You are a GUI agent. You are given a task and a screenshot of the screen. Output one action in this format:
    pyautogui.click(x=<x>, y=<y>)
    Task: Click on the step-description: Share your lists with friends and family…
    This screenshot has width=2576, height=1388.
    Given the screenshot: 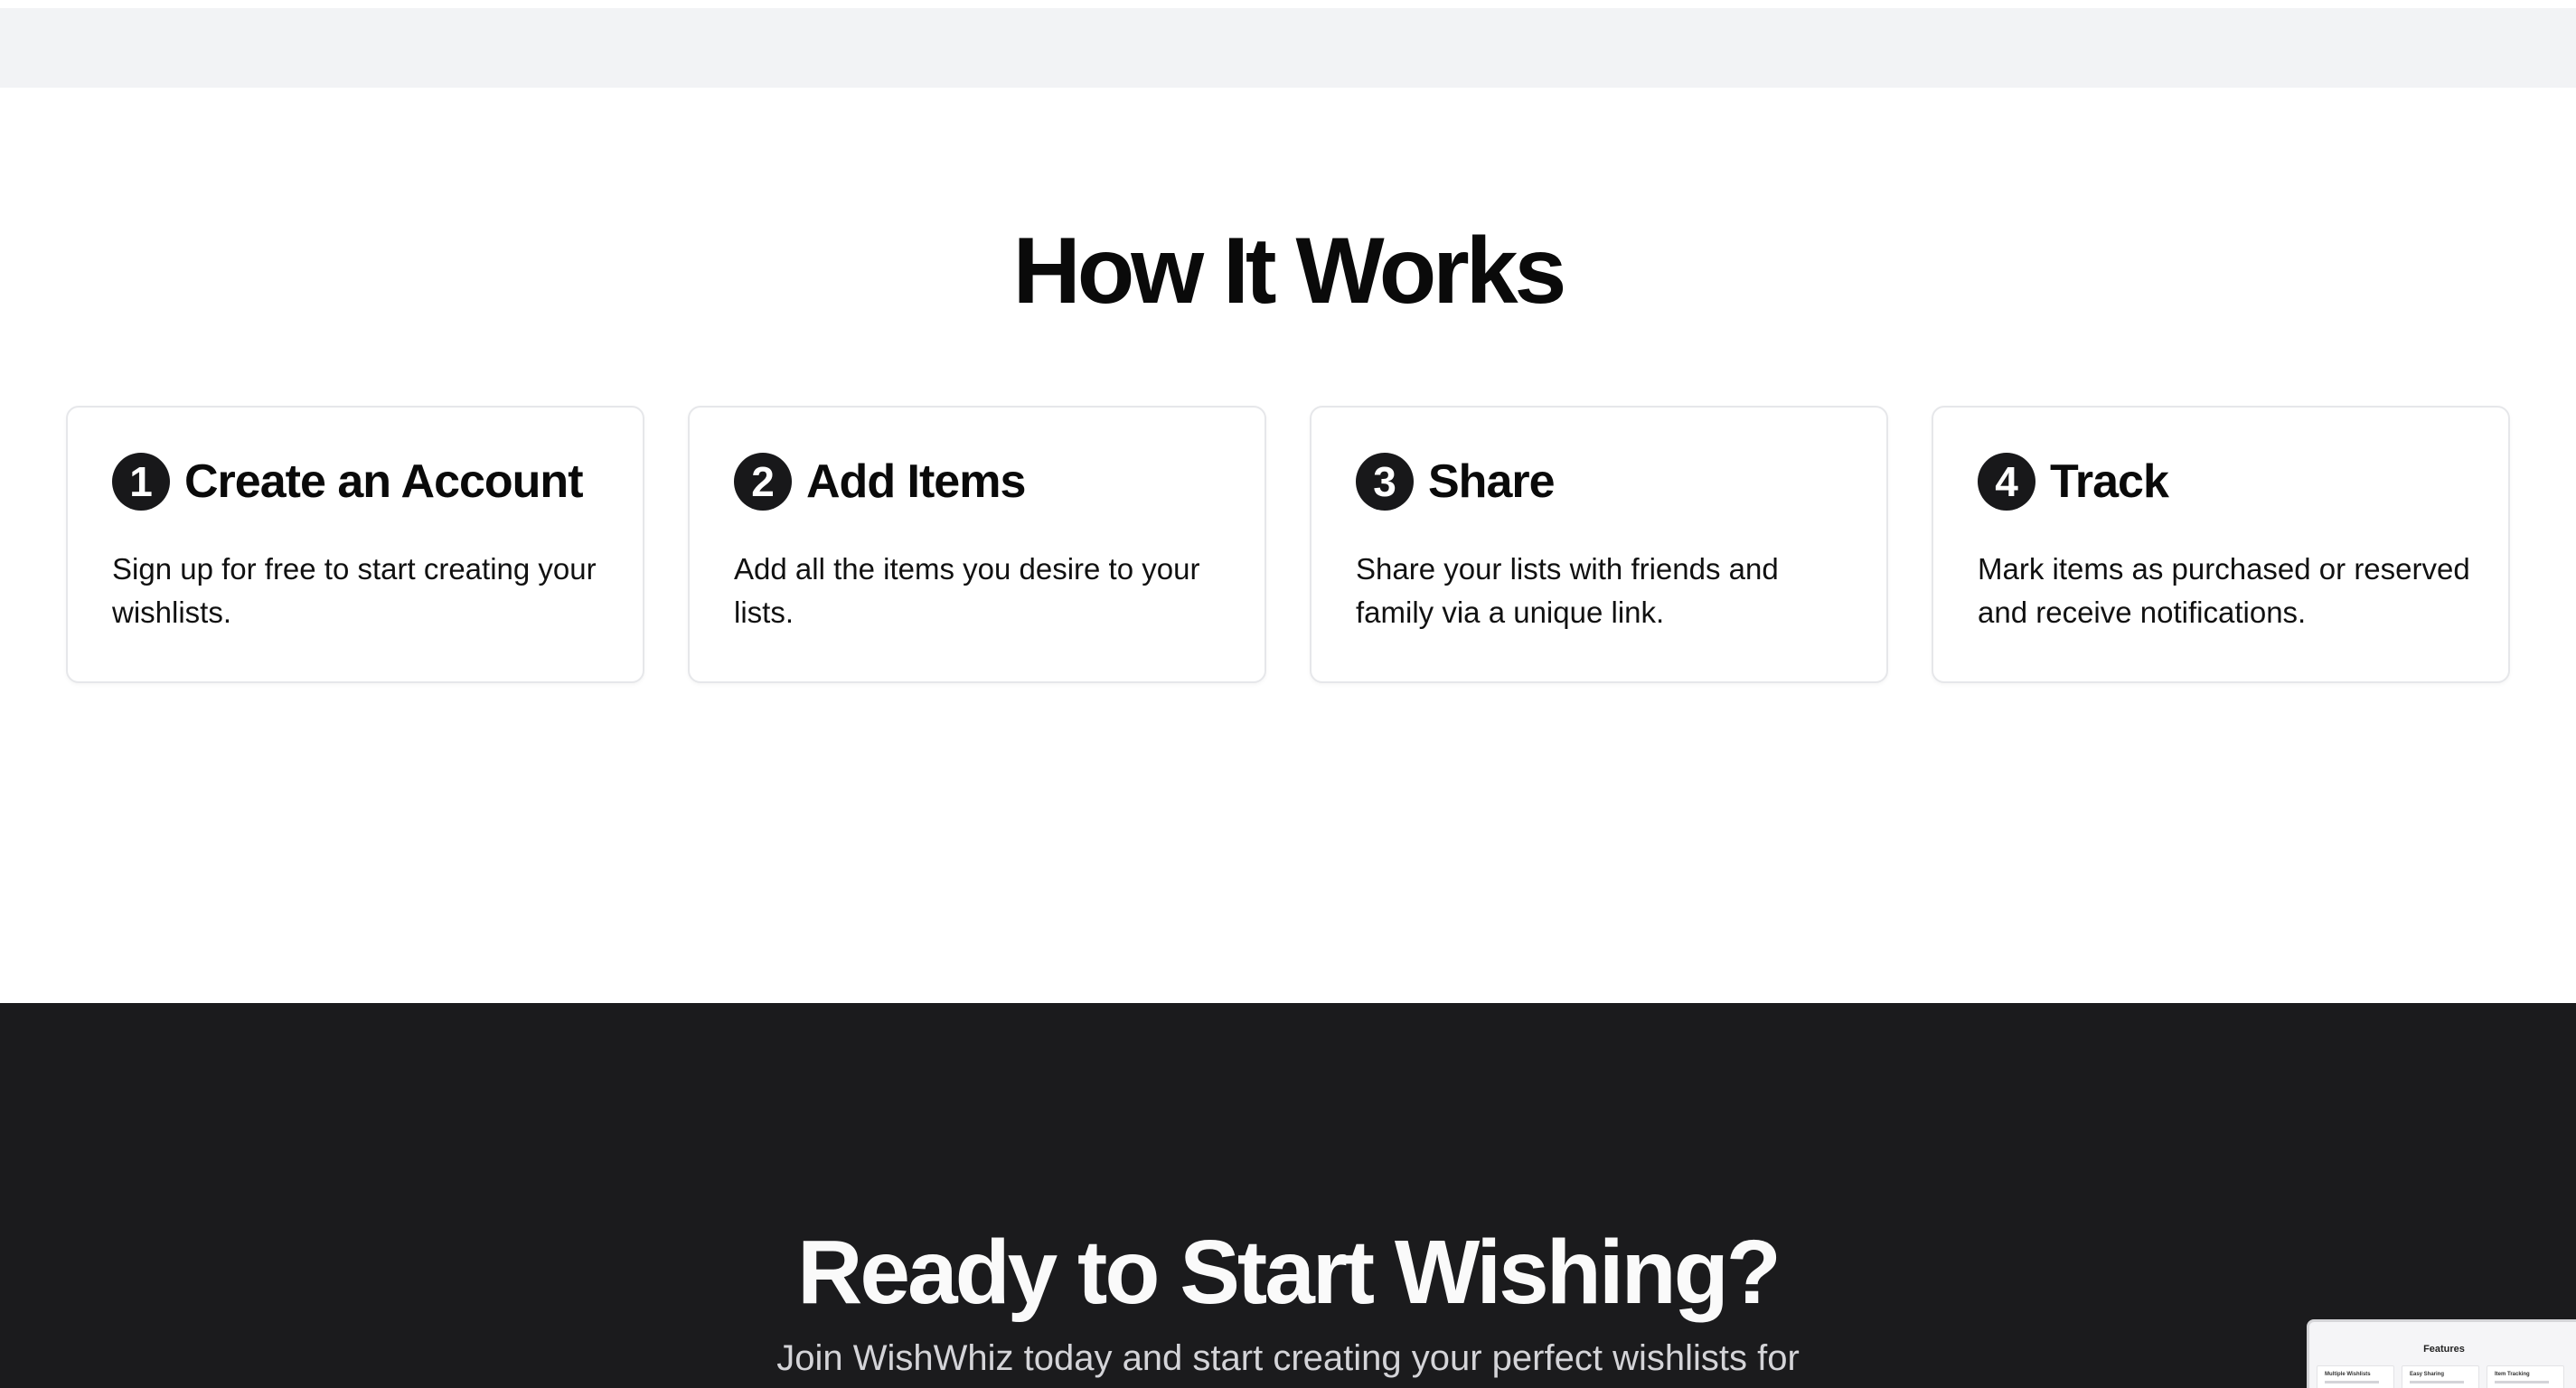 What is the action you would take?
    pyautogui.click(x=1568, y=591)
    